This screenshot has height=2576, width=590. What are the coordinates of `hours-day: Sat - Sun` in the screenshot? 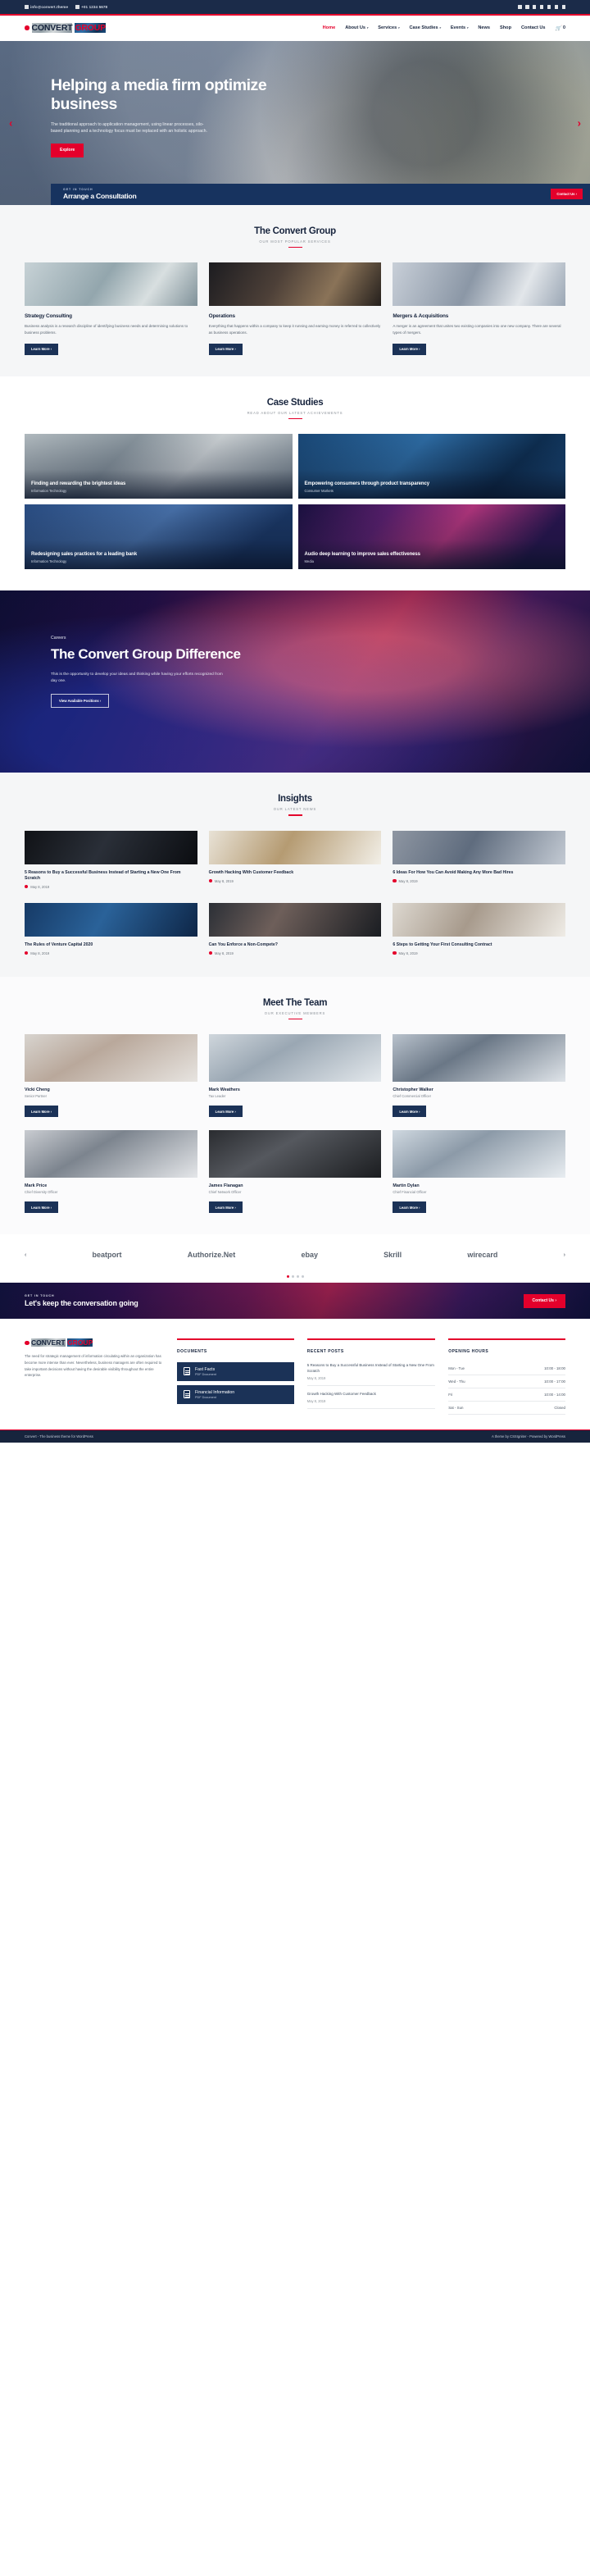 It's located at (456, 1407).